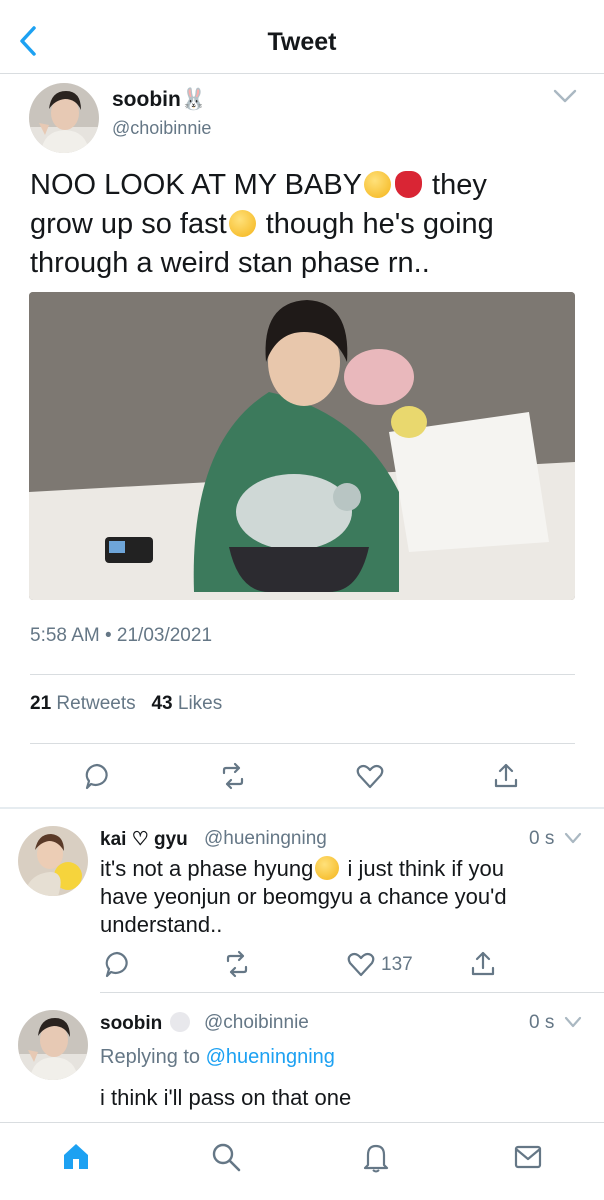 Image resolution: width=604 pixels, height=1200 pixels. Describe the element at coordinates (95, 703) in the screenshot. I see `retweet-label: Retweets` at that location.